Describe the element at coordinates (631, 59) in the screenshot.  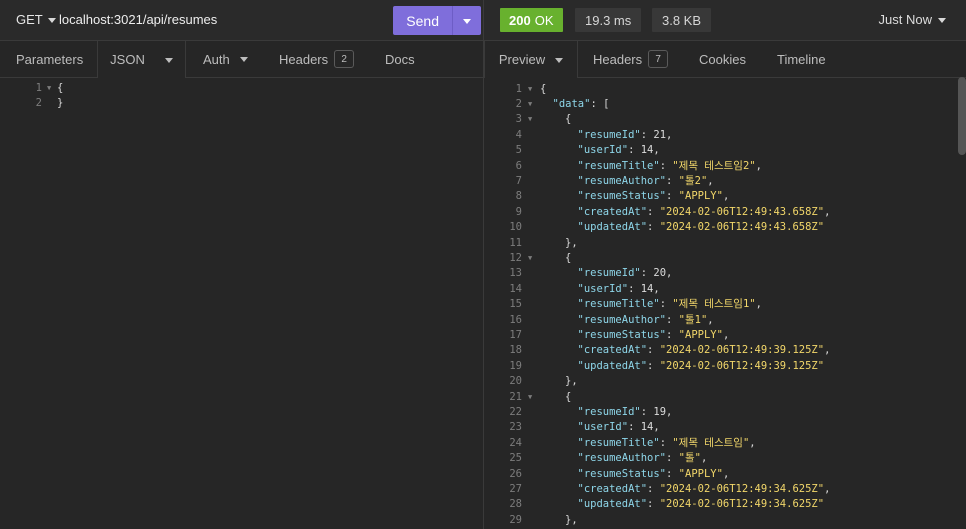
I see `tab-response-headers: Headers 7` at that location.